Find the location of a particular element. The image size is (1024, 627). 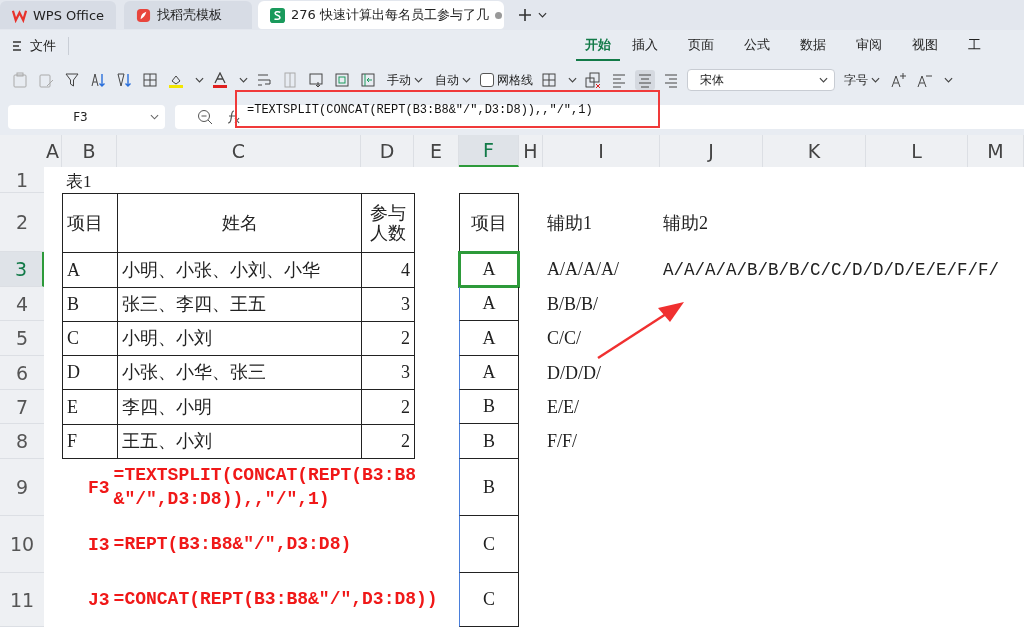

ribbon-tab: 审阅 is located at coordinates (884, 46).